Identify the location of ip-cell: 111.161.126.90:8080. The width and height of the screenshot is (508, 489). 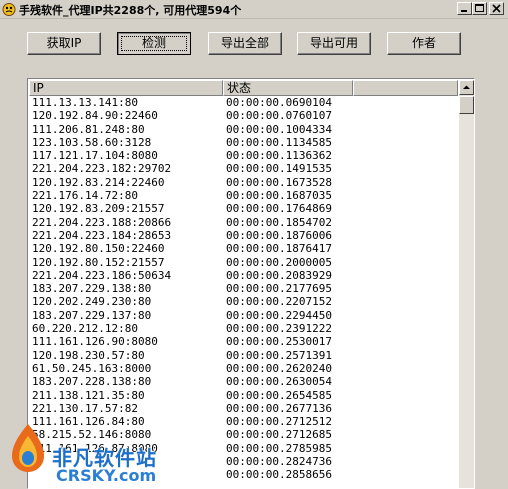
(95, 342).